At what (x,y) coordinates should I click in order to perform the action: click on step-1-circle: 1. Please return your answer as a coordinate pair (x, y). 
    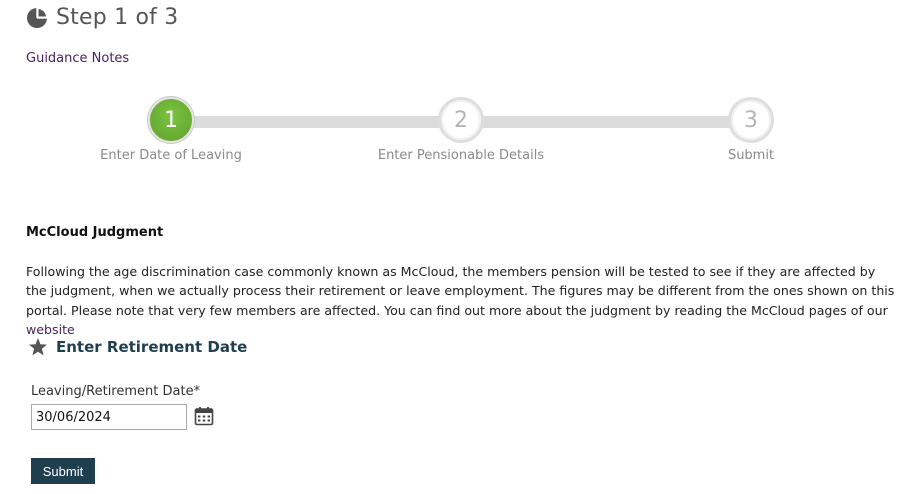
    Looking at the image, I should click on (171, 120).